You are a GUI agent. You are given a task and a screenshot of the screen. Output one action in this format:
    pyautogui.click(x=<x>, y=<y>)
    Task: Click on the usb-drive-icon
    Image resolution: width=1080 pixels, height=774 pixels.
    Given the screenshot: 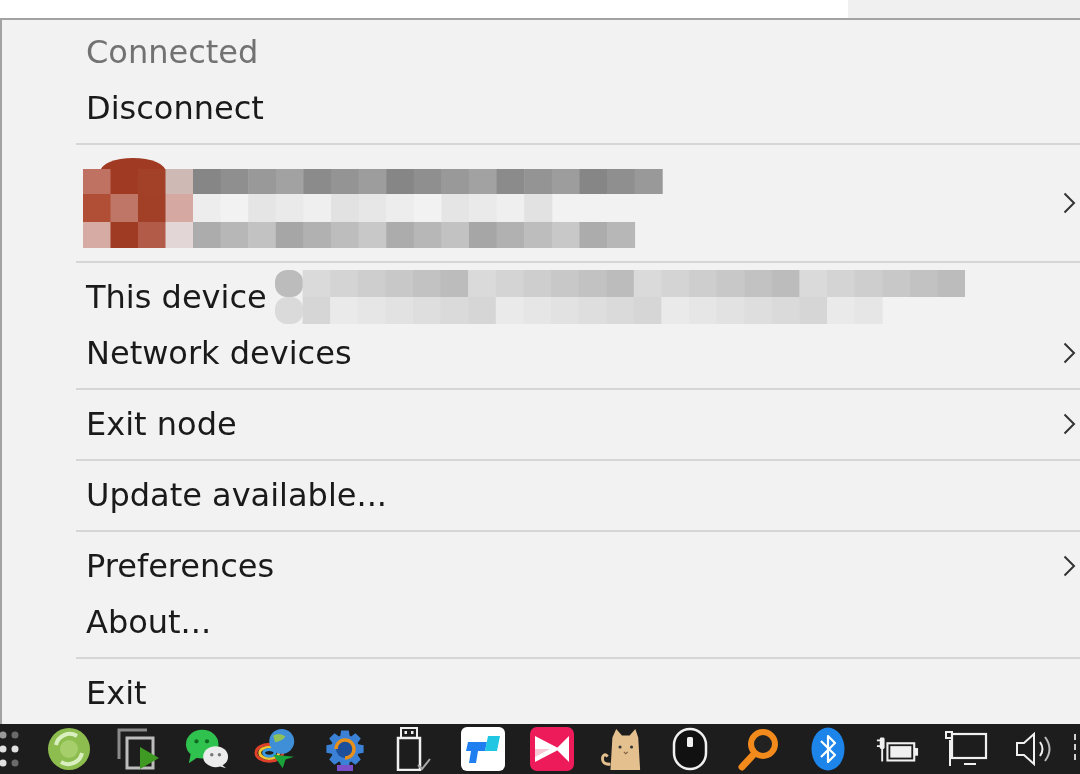 What is the action you would take?
    pyautogui.click(x=414, y=749)
    